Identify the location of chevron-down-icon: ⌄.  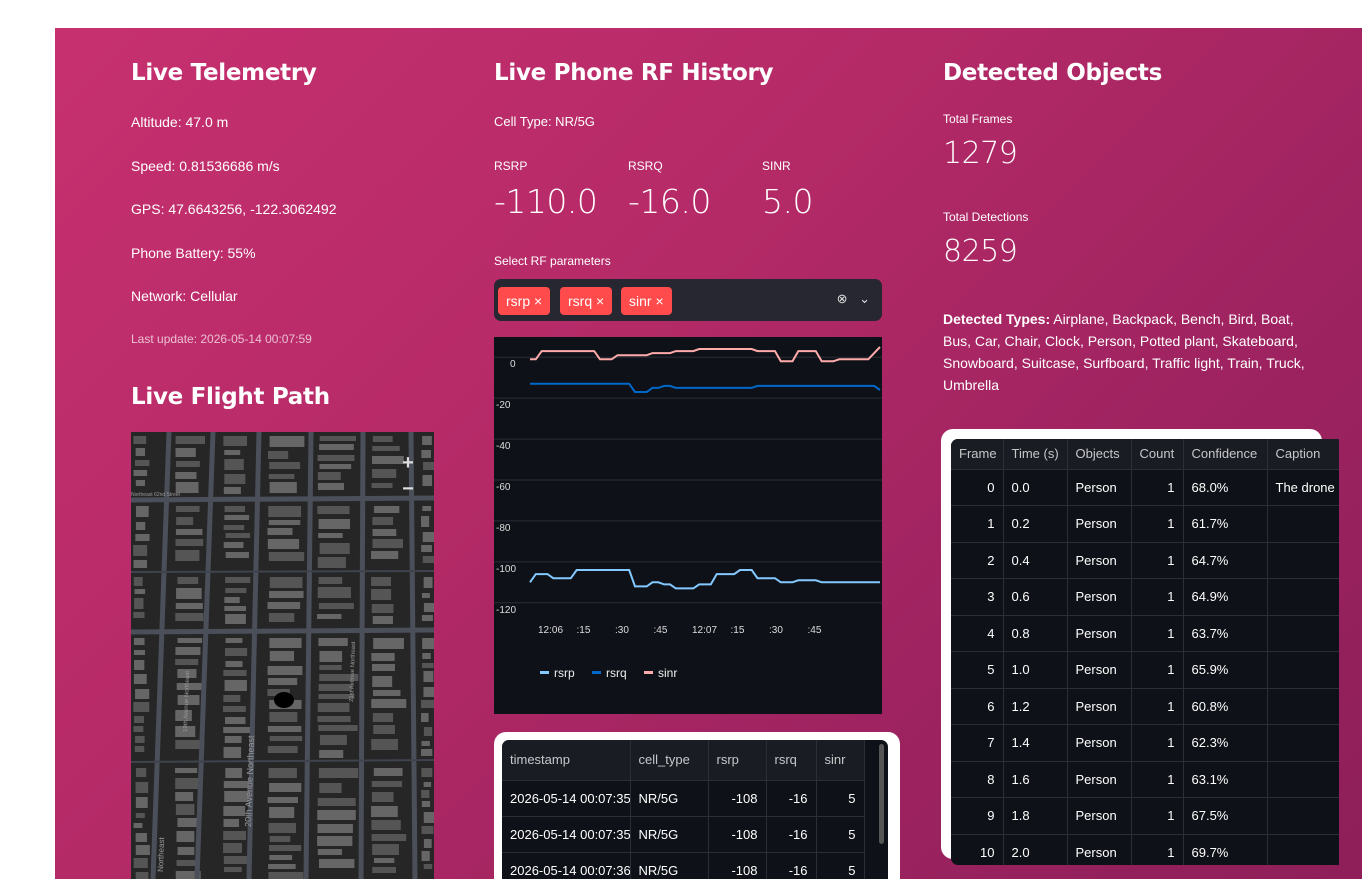
(864, 298).